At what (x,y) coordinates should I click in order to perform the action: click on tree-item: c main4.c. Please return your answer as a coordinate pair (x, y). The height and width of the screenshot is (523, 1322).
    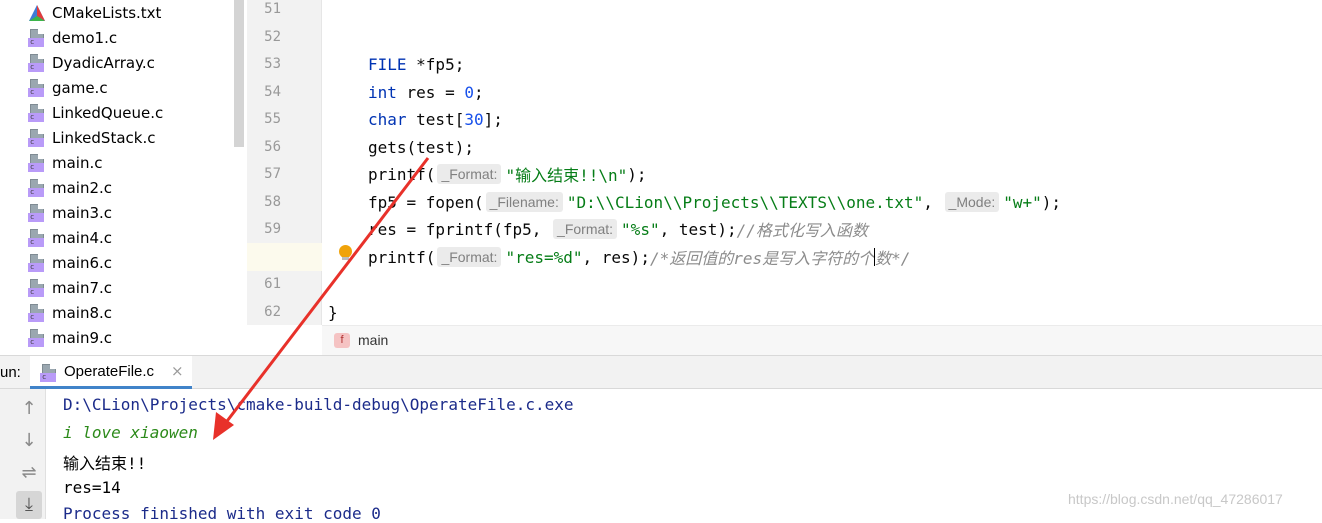
    Looking at the image, I should click on (70, 237).